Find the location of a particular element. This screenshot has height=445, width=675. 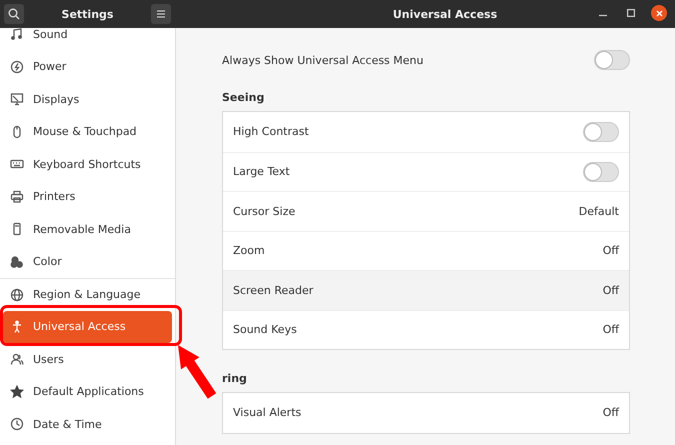

sidebar-title: Settings is located at coordinates (88, 14).